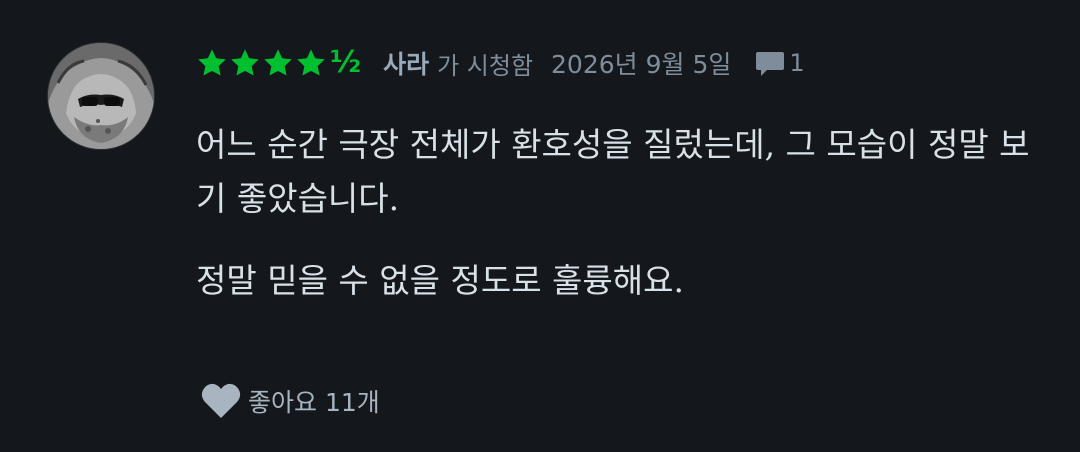  Describe the element at coordinates (485, 65) in the screenshot. I see `watched-label: 가 시청함` at that location.